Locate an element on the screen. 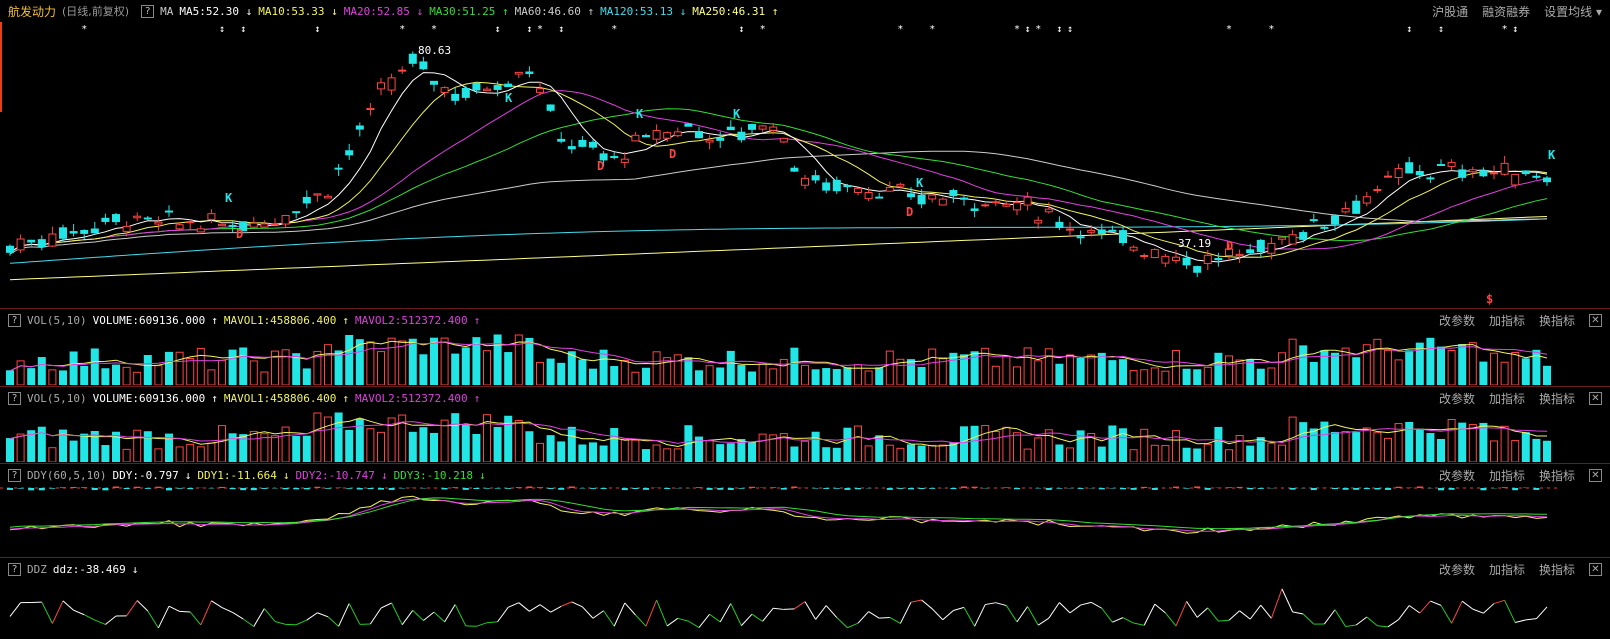  kd-signal-label: D is located at coordinates (1229, 246).